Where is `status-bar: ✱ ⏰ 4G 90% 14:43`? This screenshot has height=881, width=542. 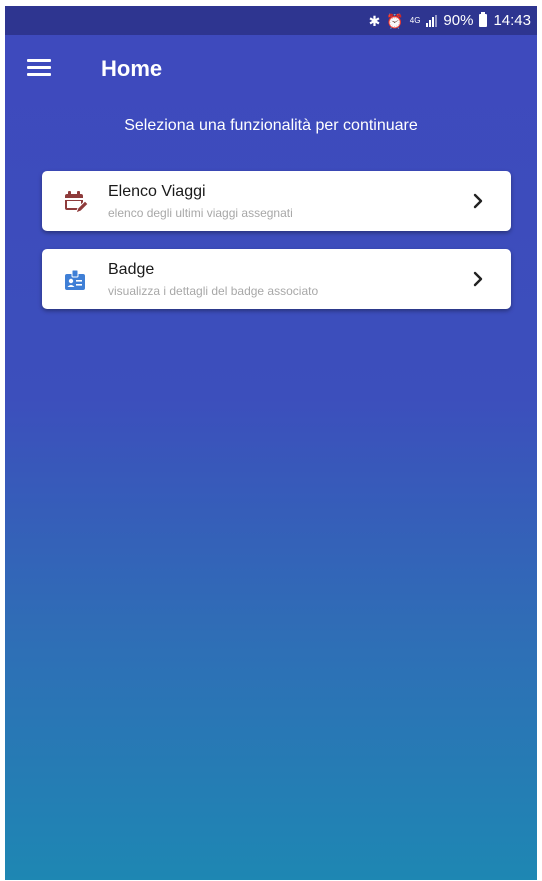 status-bar: ✱ ⏰ 4G 90% 14:43 is located at coordinates (271, 20).